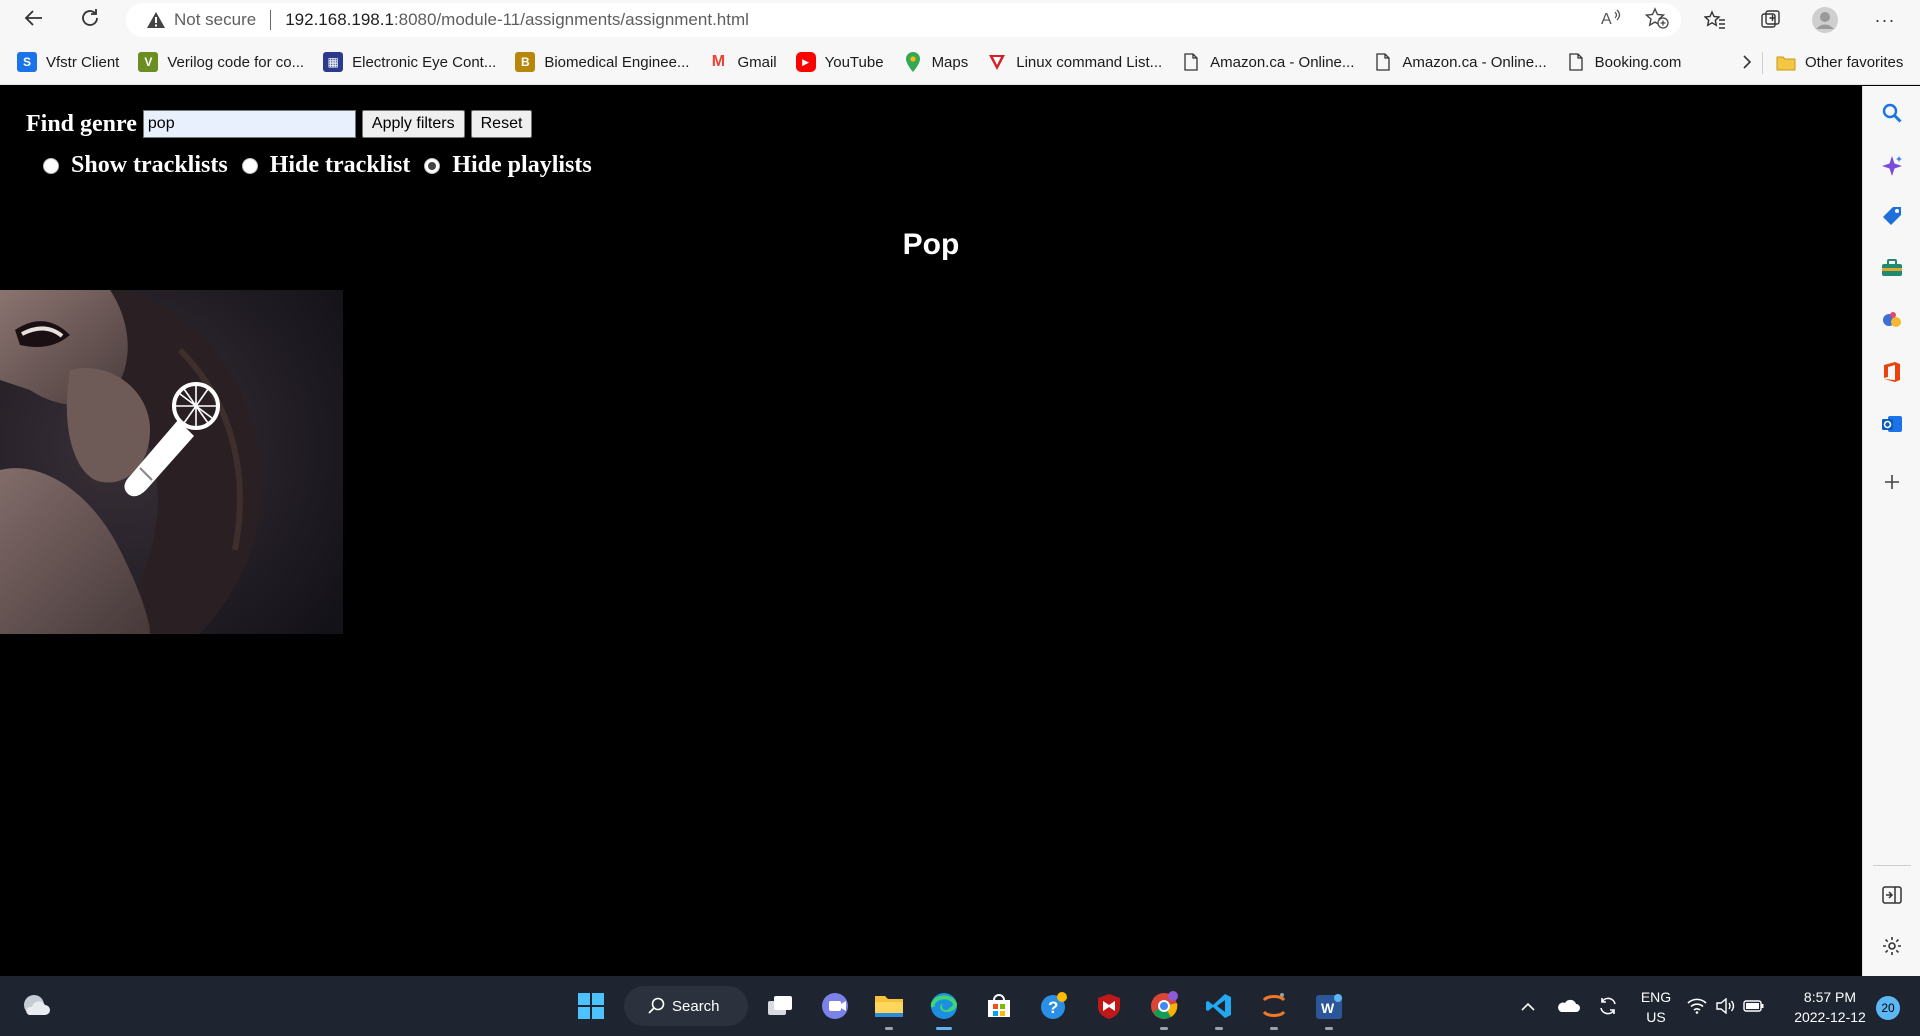  Describe the element at coordinates (1638, 62) in the screenshot. I see `bookmark-label: Booking.com` at that location.